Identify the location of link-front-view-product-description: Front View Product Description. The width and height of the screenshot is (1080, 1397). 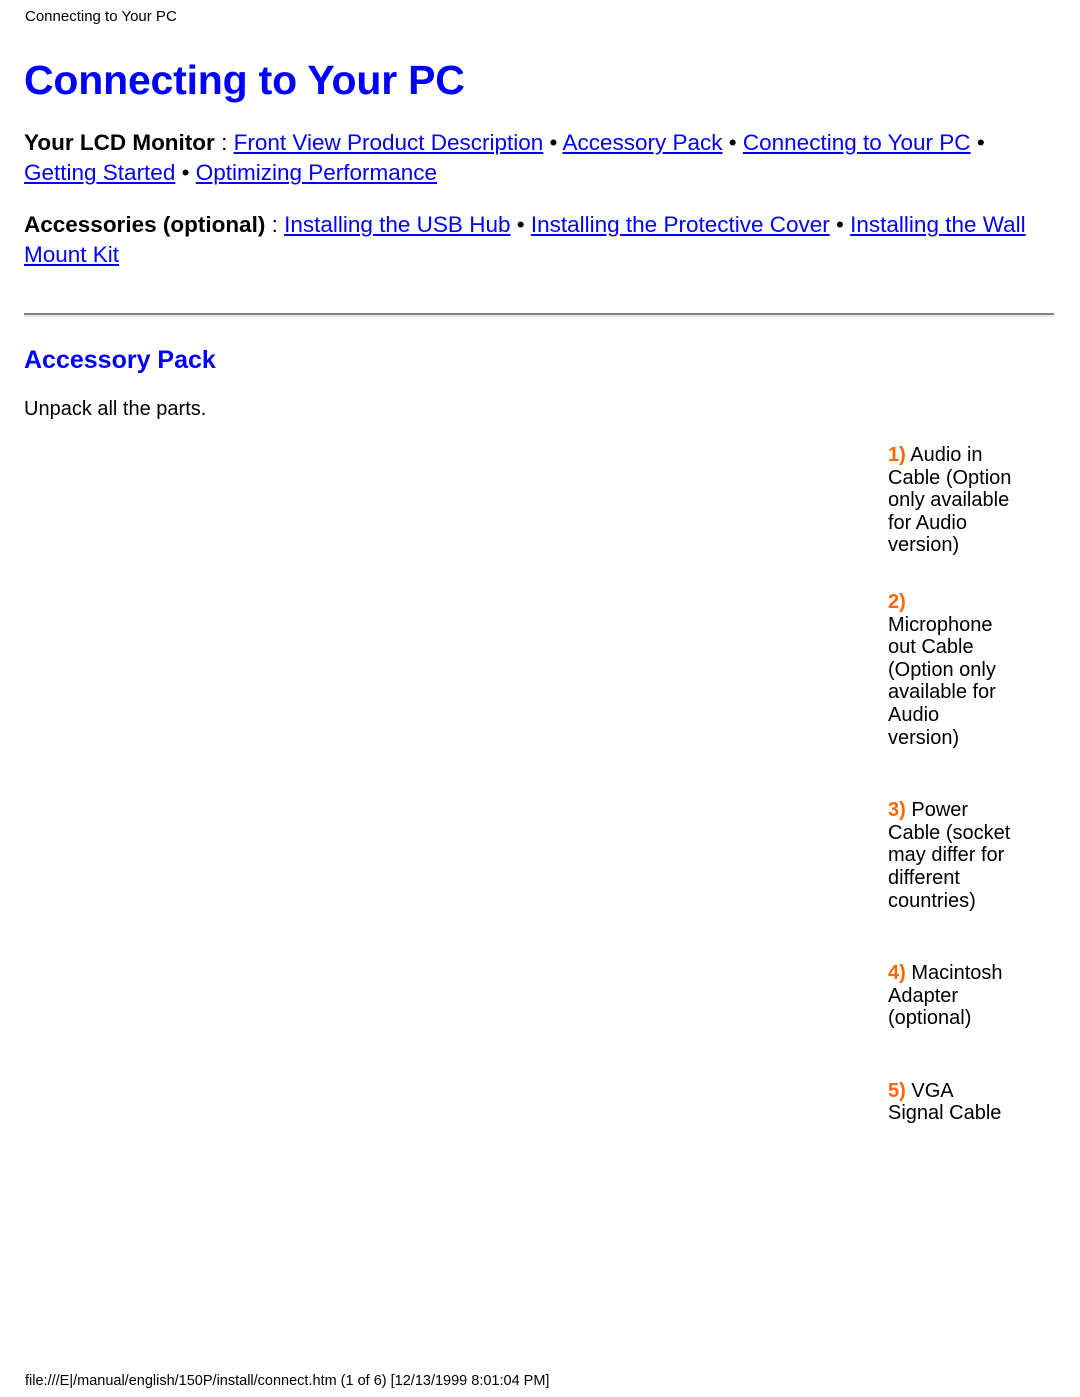
(389, 142).